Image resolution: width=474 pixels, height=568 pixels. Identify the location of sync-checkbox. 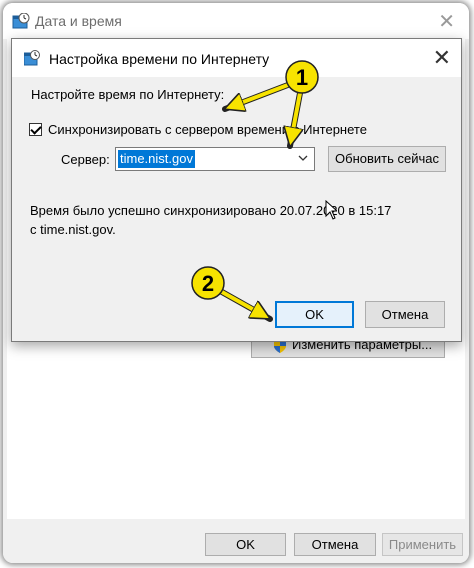
(35, 129).